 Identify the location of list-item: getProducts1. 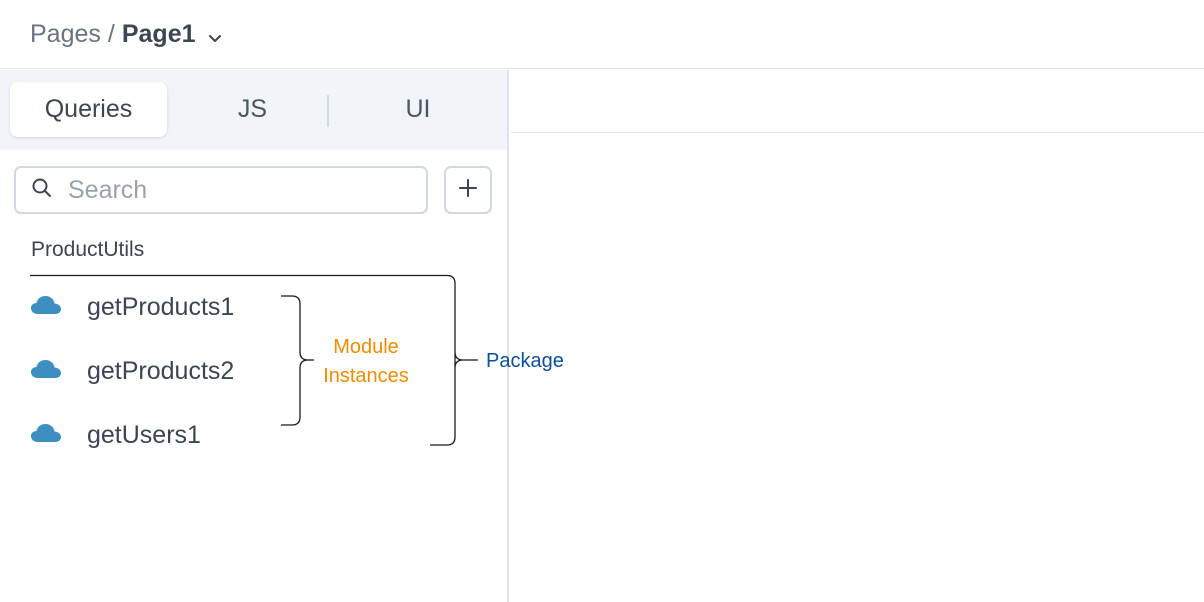
(160, 307).